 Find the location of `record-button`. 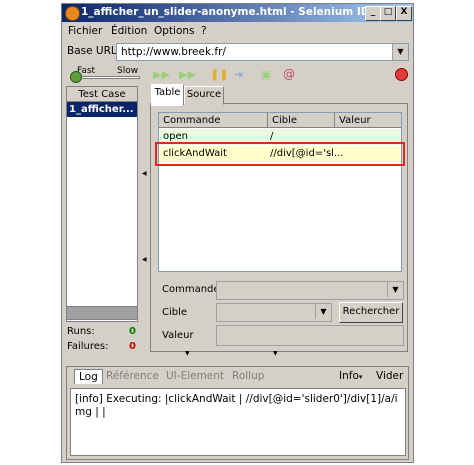

record-button is located at coordinates (401, 74).